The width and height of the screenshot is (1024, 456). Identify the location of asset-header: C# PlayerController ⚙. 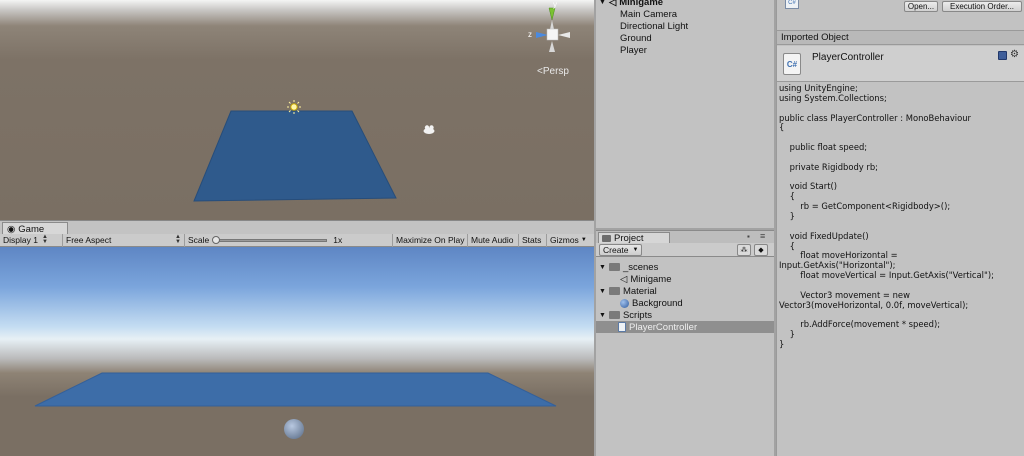
(900, 64).